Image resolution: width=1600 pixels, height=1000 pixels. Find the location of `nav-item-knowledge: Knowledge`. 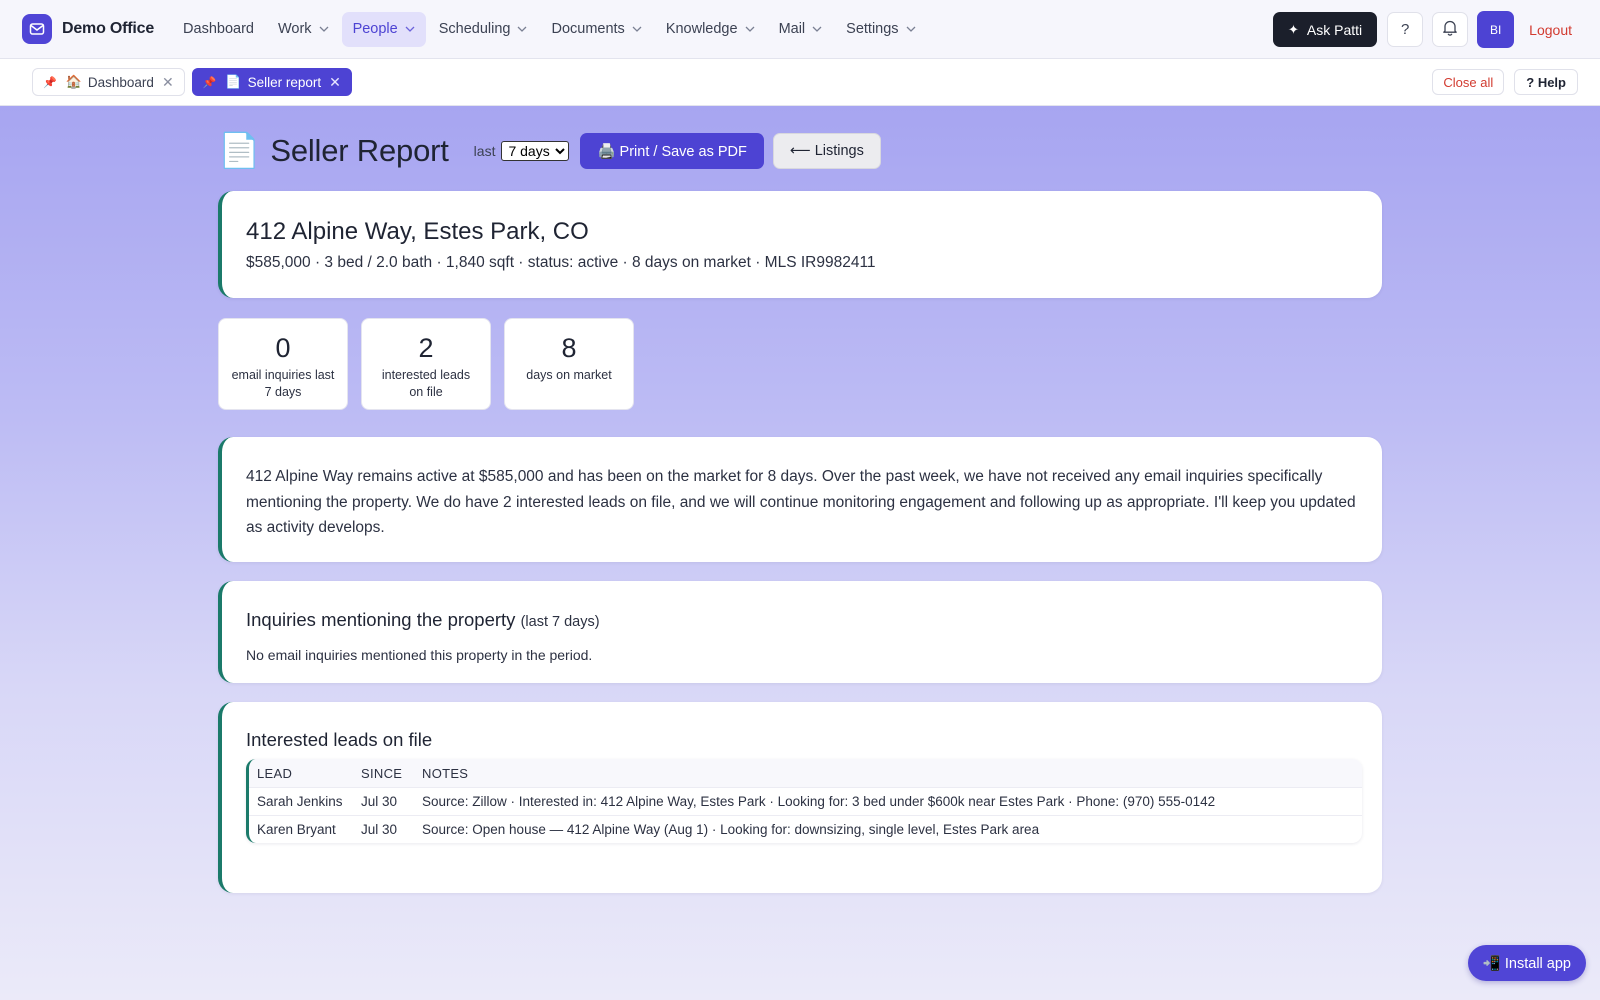

nav-item-knowledge: Knowledge is located at coordinates (710, 29).